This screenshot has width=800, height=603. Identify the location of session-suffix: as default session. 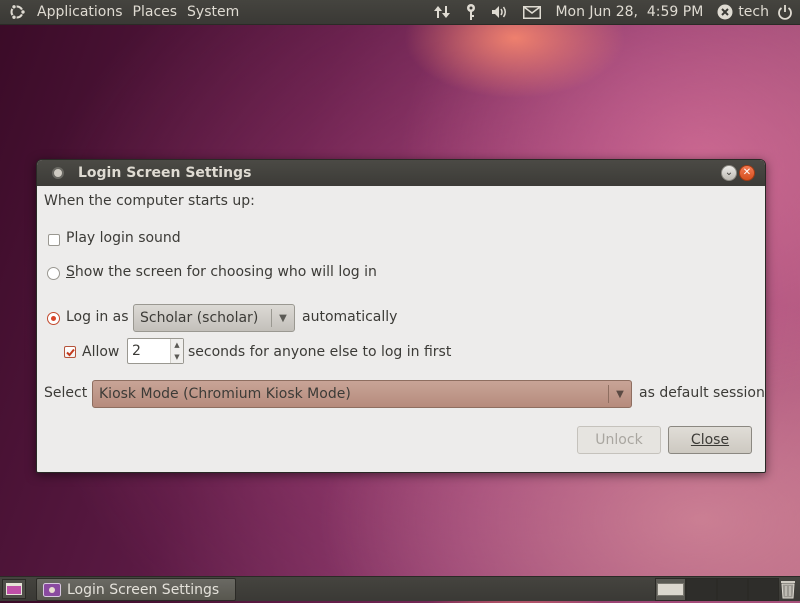
(702, 393).